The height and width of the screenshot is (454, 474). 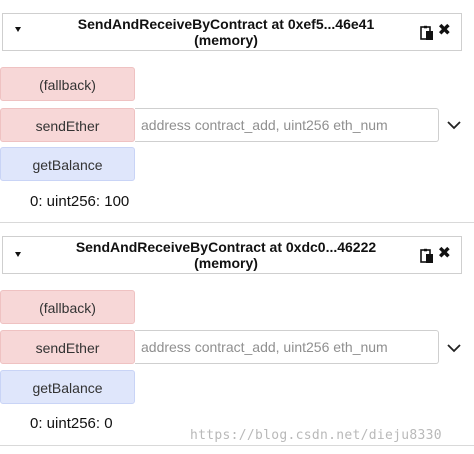 I want to click on call-result: 0: uint256: 100, so click(x=80, y=201).